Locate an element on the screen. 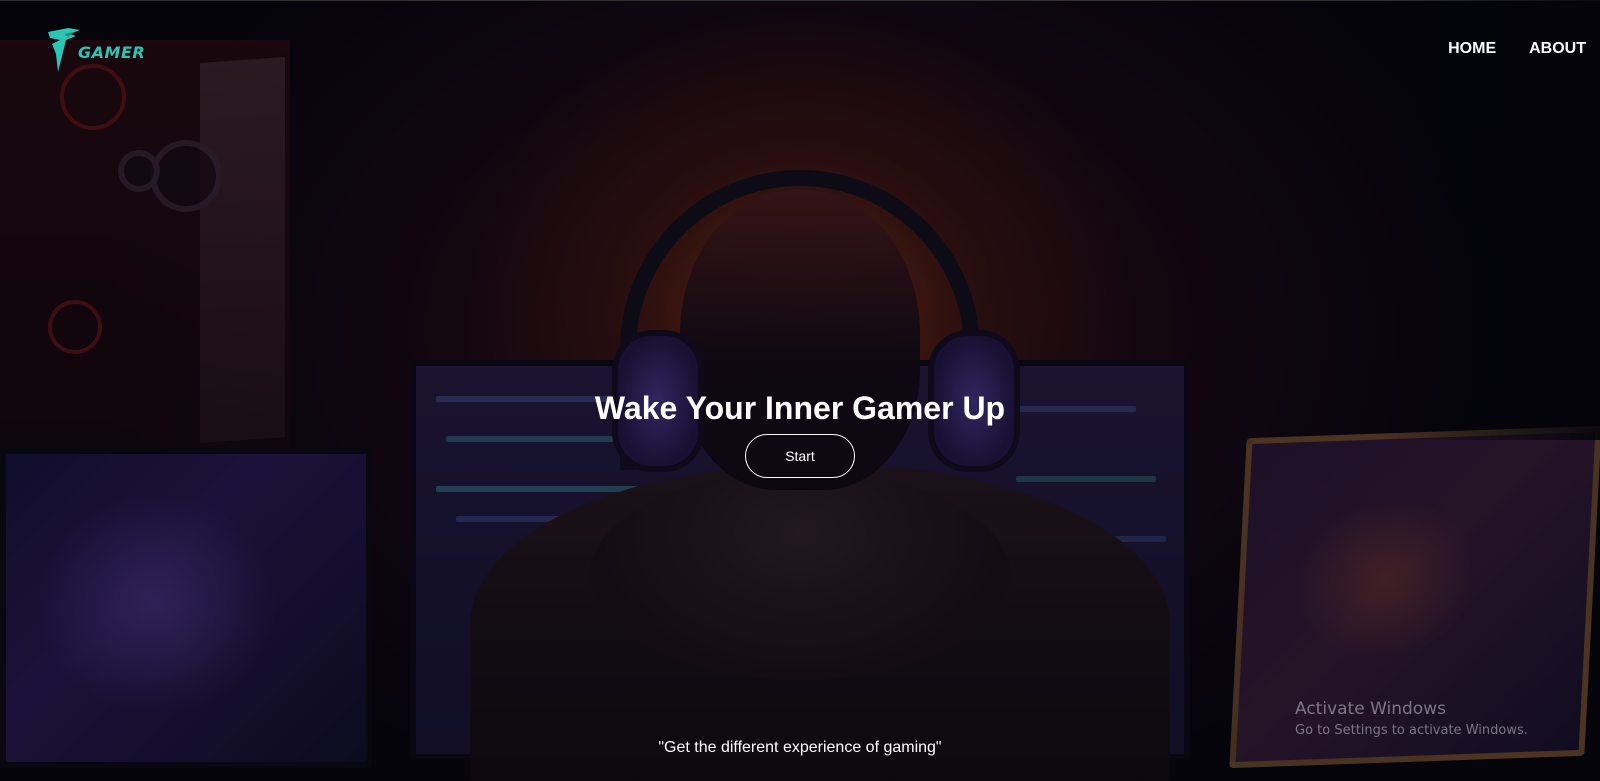  brand-logo: GAMER is located at coordinates (95, 51).